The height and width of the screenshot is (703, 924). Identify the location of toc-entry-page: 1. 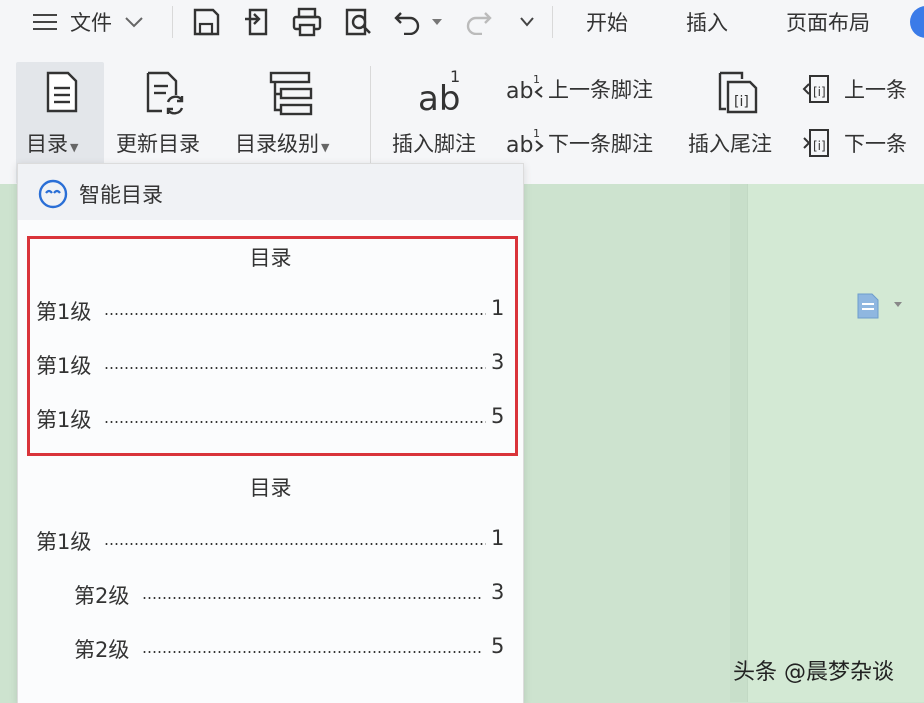
(498, 538).